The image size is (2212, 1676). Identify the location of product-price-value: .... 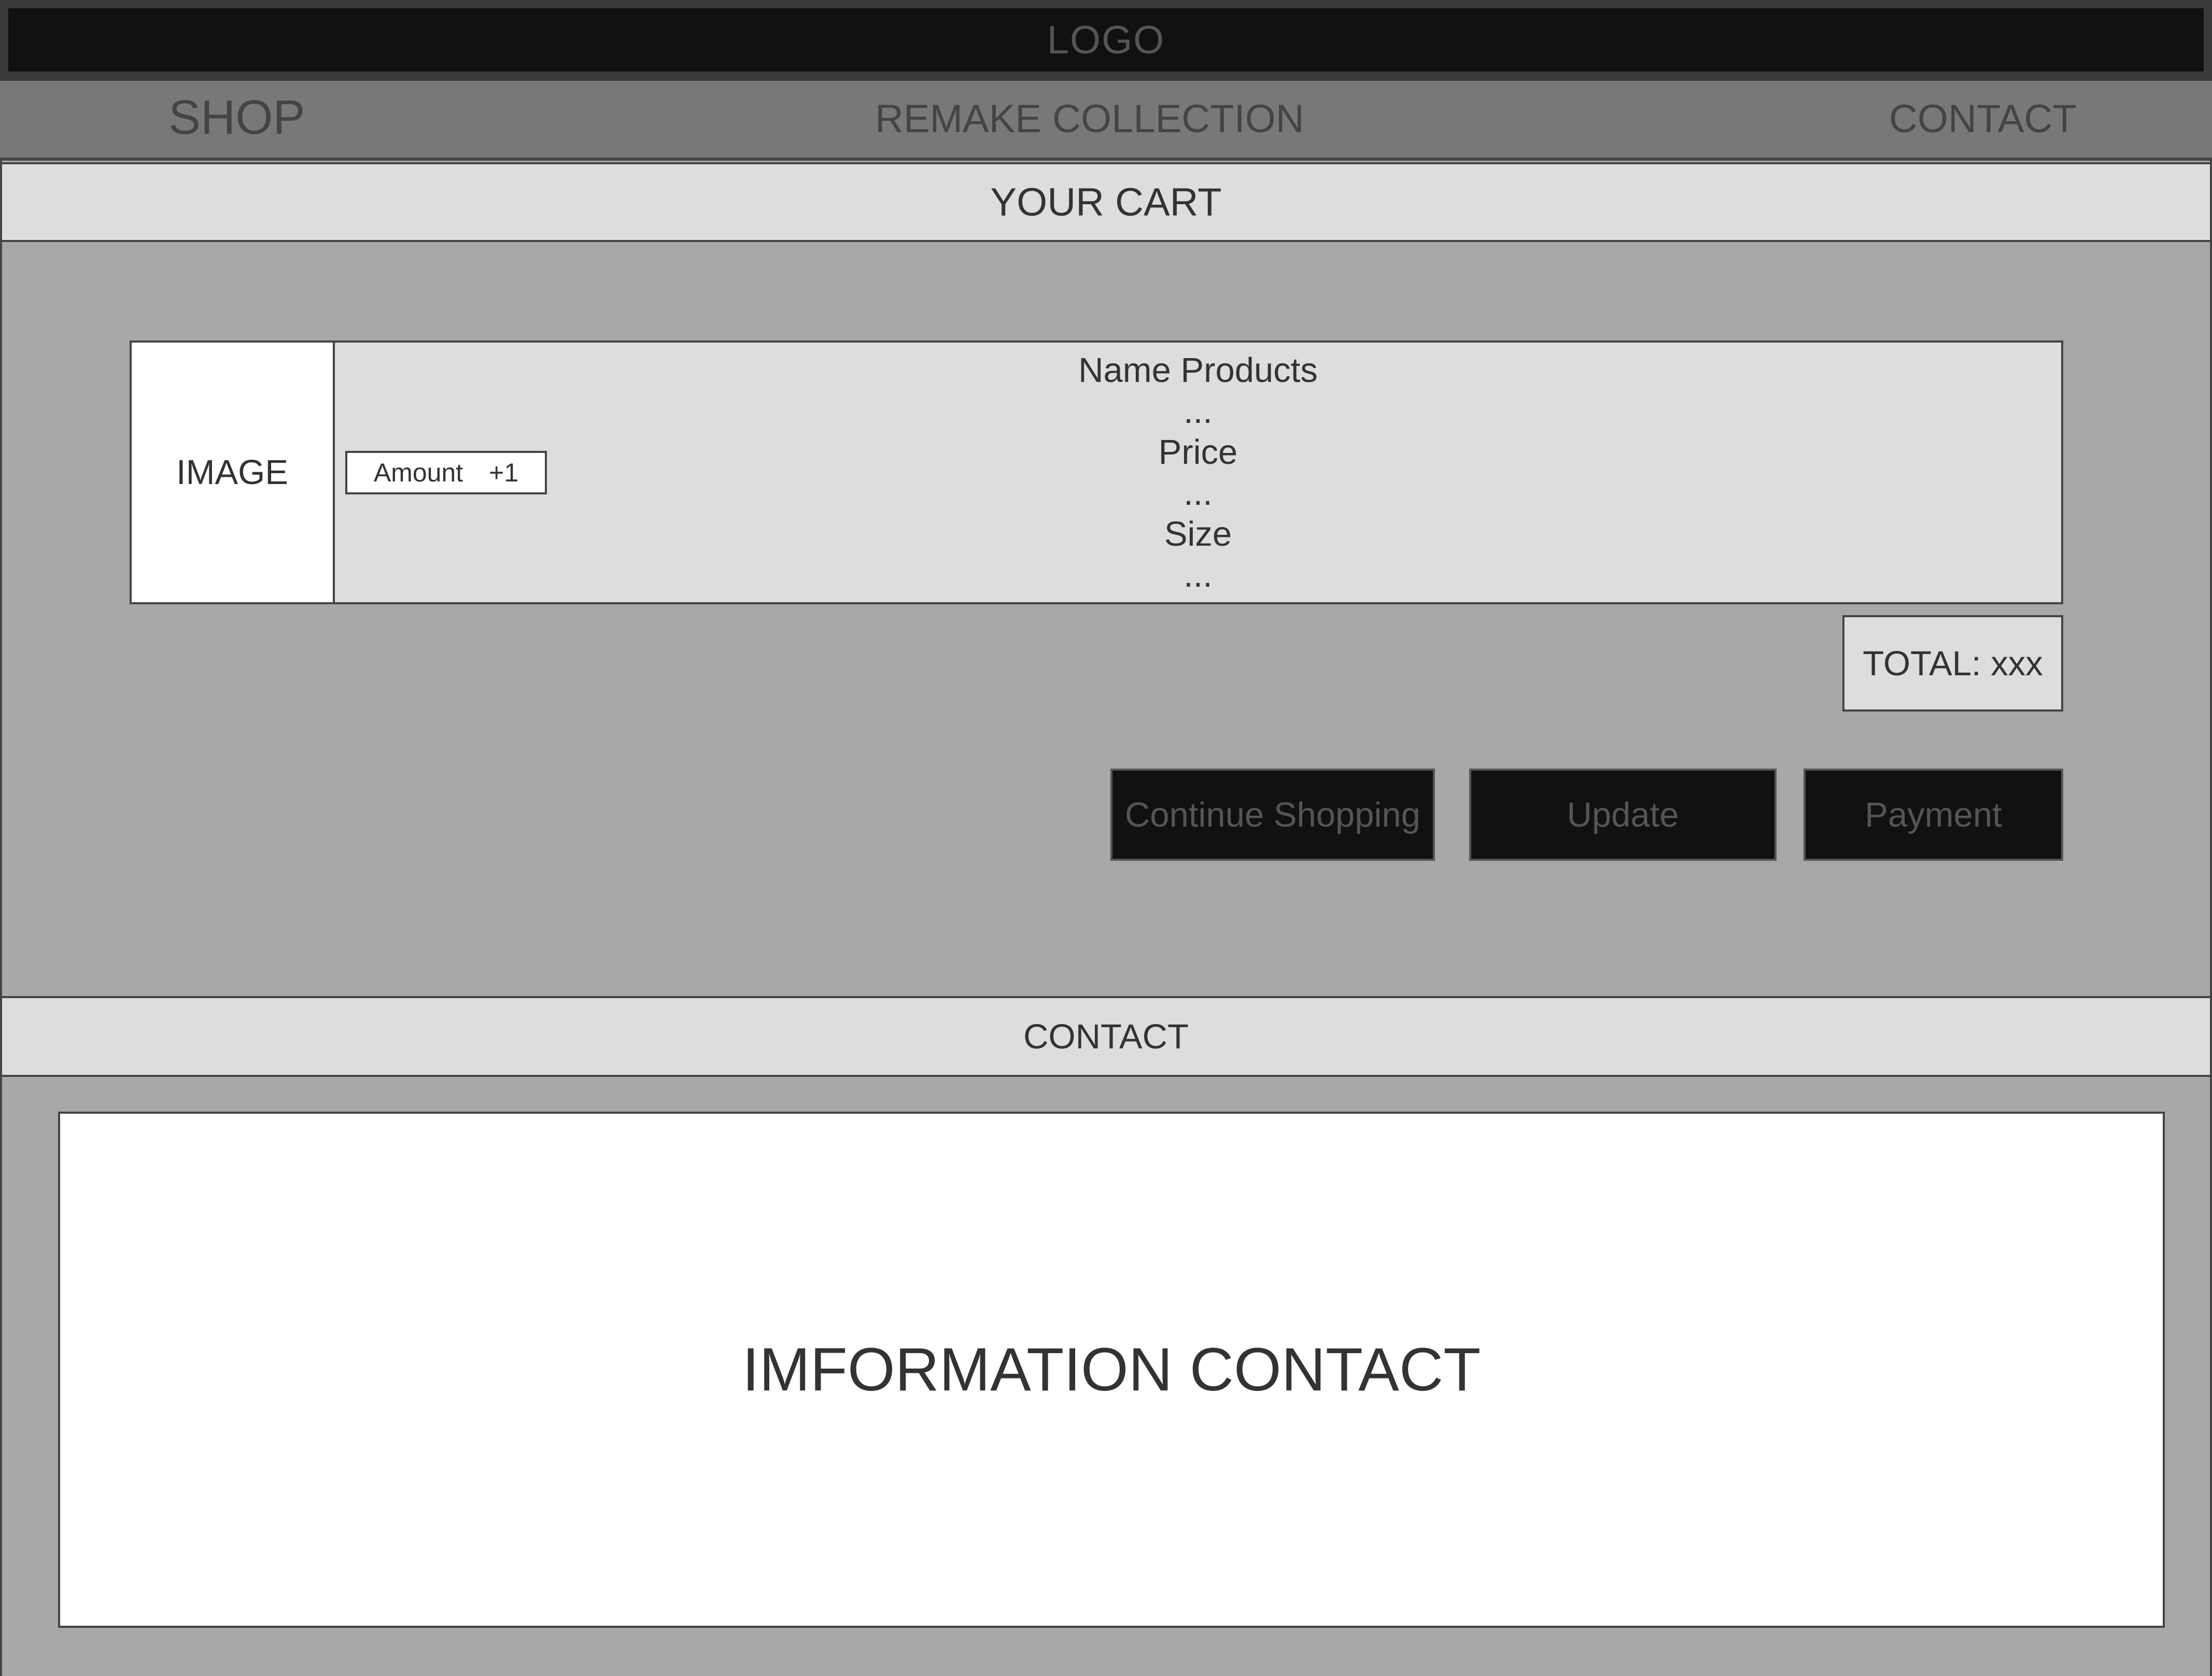
(1198, 494).